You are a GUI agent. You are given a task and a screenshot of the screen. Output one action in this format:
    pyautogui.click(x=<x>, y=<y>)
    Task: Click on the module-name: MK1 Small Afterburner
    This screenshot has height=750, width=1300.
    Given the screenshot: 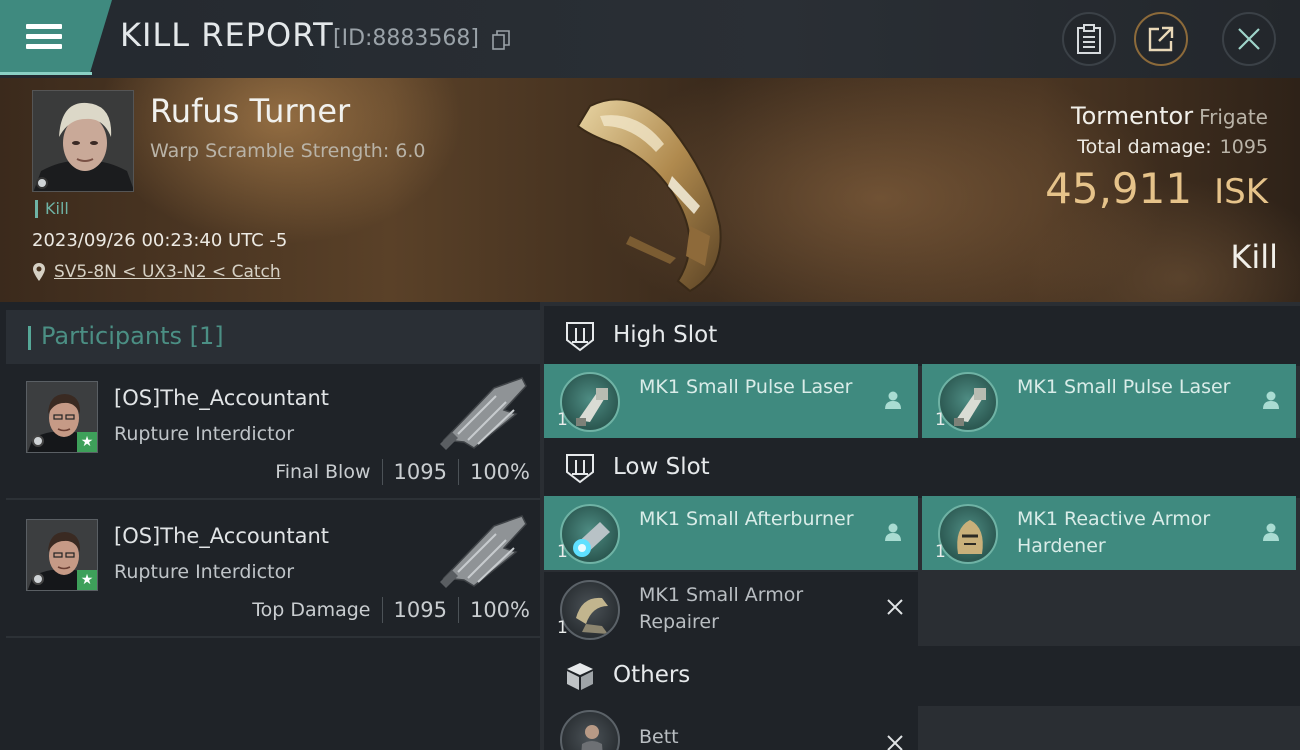 What is the action you would take?
    pyautogui.click(x=746, y=519)
    